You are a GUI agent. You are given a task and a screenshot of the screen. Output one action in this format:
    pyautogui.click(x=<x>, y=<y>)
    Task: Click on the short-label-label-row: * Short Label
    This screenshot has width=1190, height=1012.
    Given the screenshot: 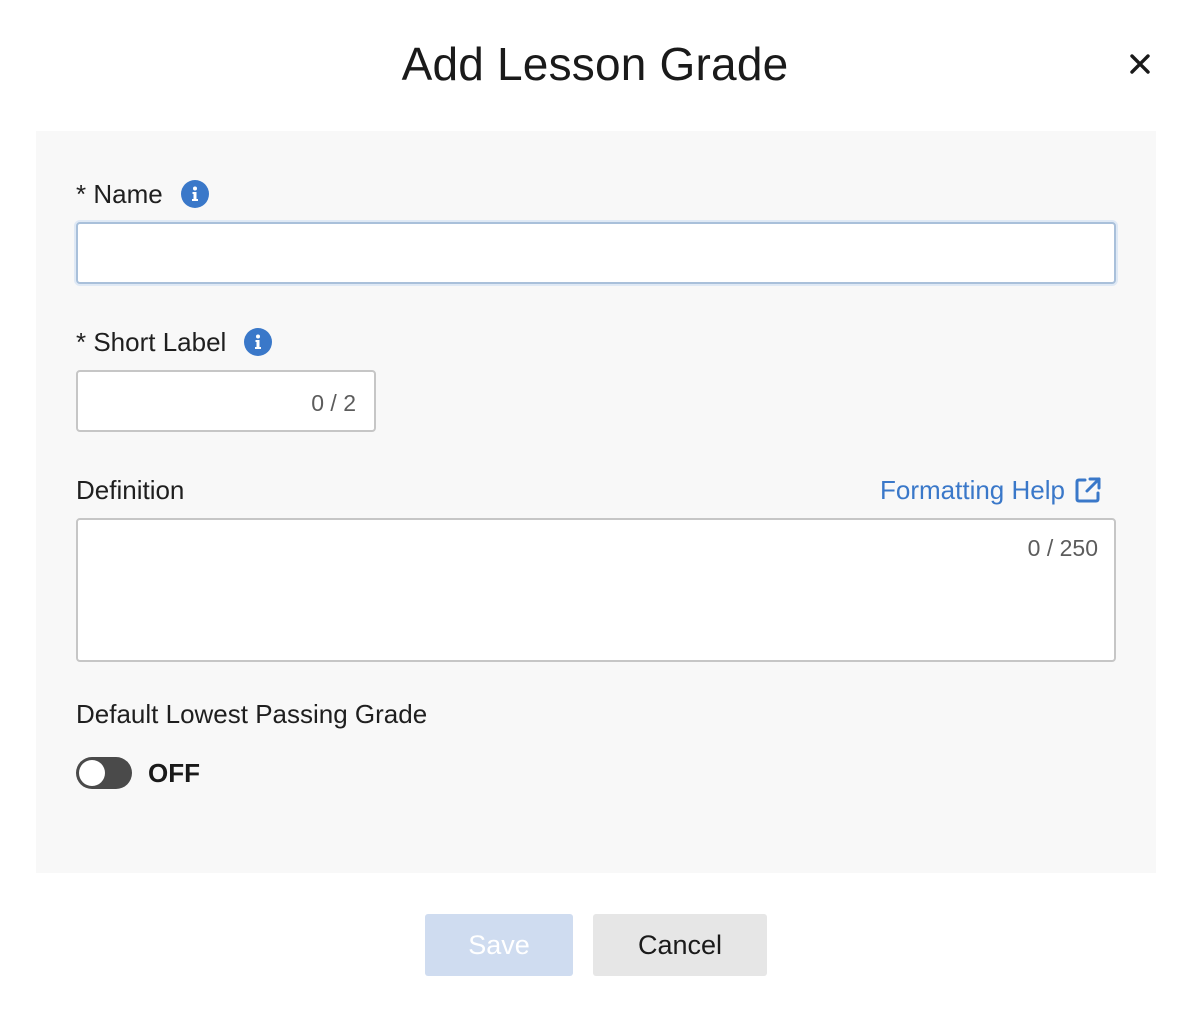 What is the action you would take?
    pyautogui.click(x=174, y=342)
    